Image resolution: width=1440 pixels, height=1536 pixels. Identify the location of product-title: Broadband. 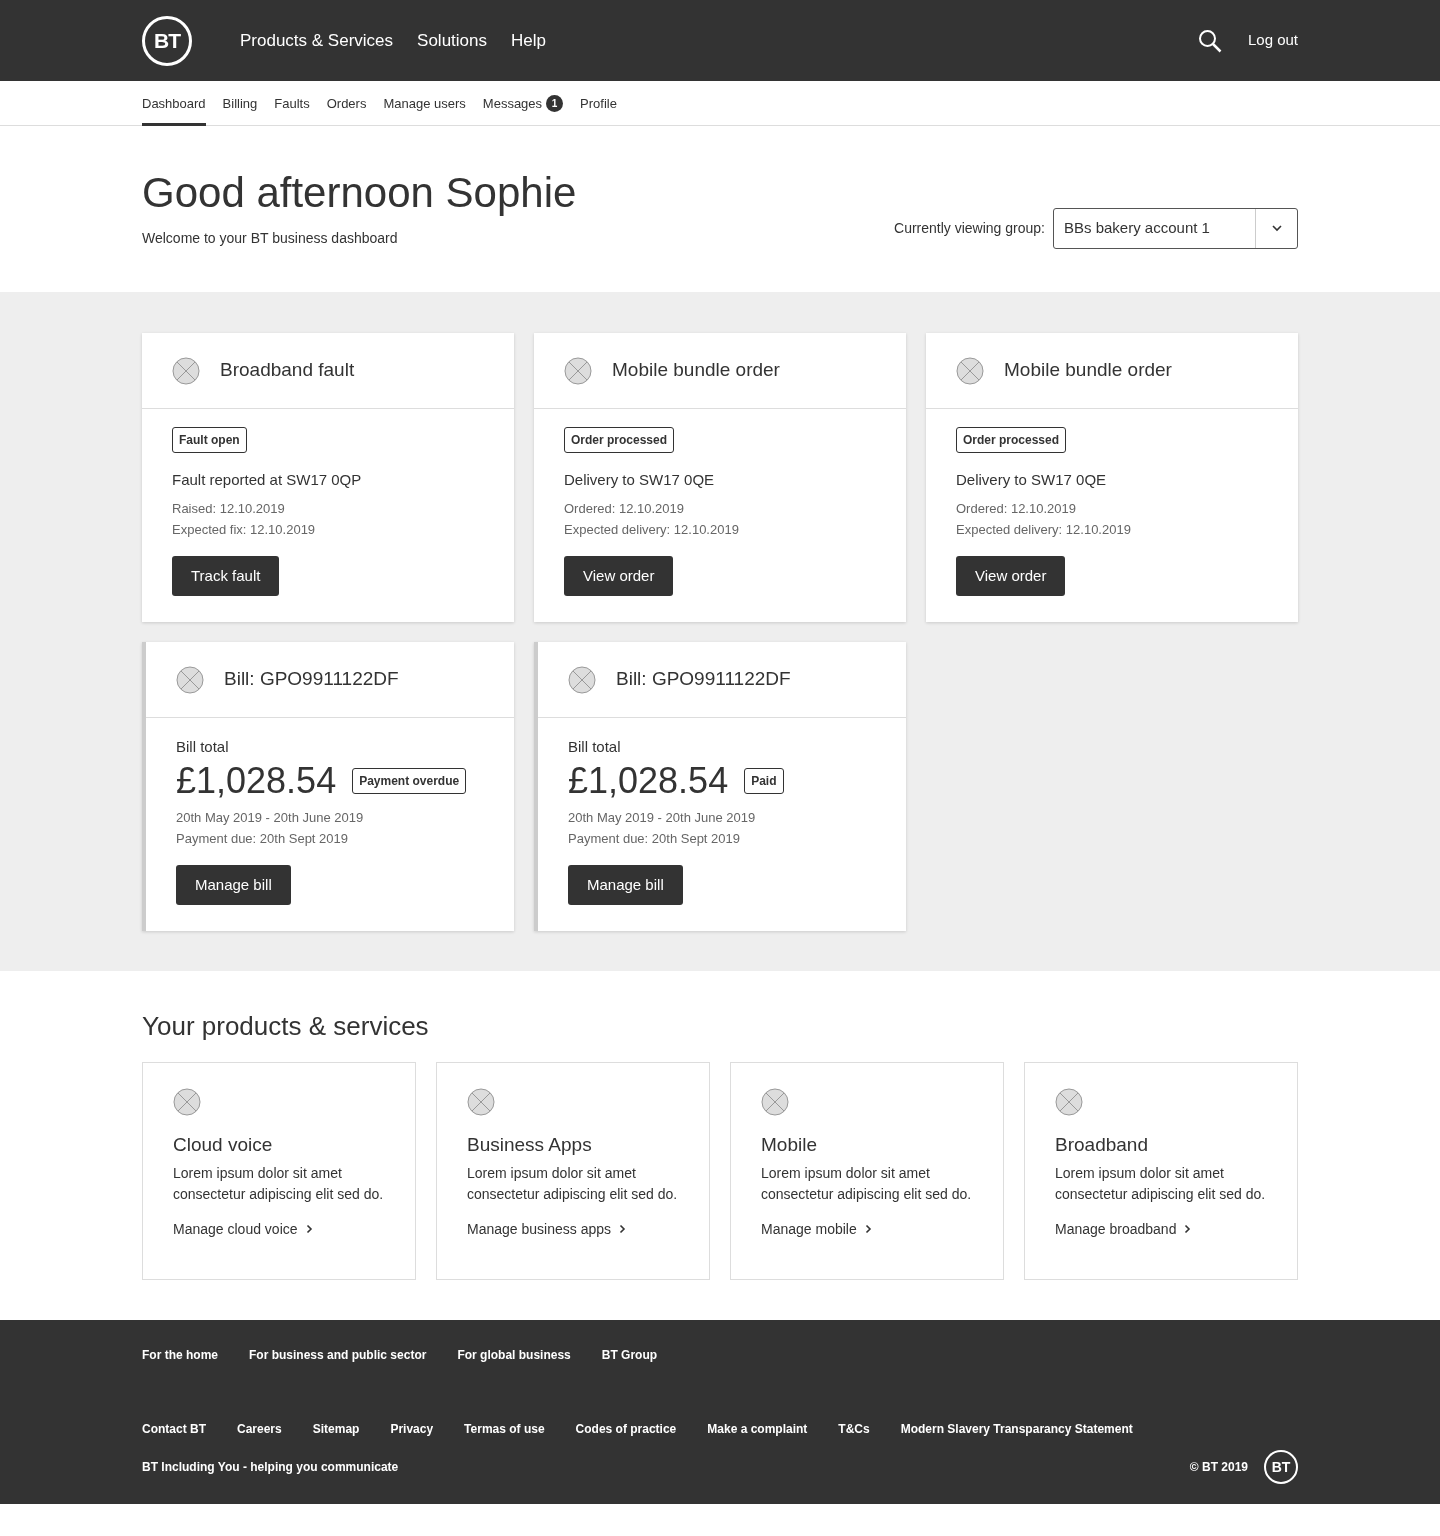
(1102, 1145).